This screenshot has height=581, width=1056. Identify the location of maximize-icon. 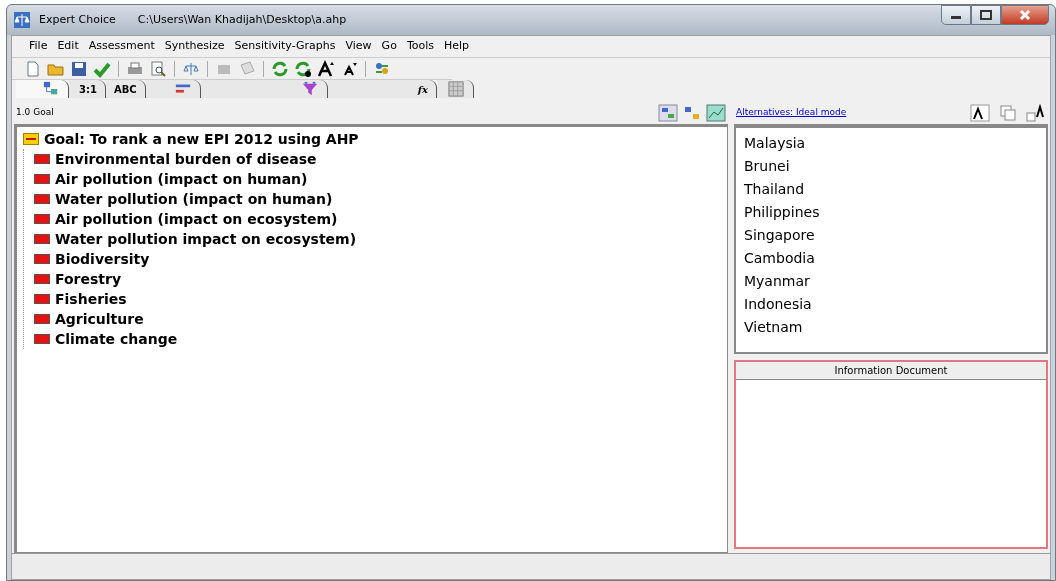
(986, 15).